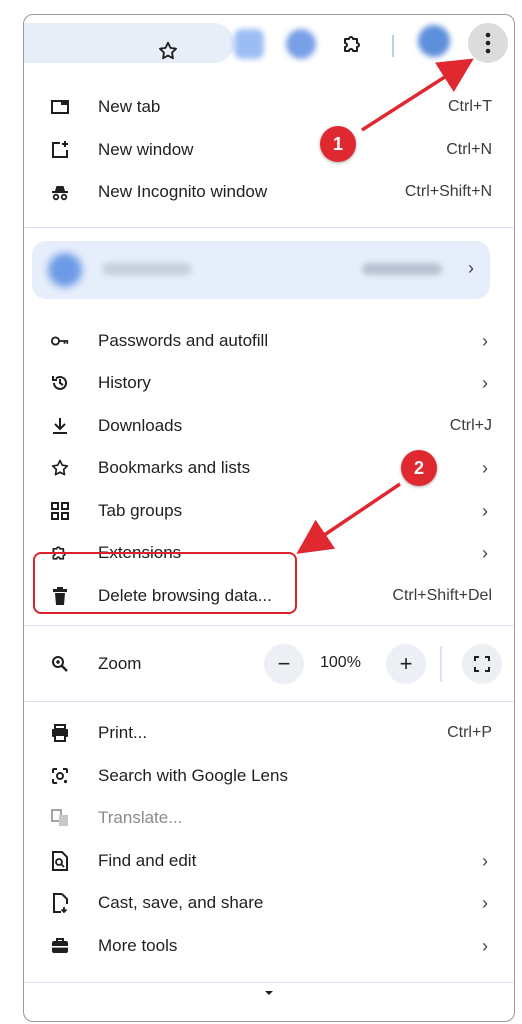 The width and height of the screenshot is (522, 1024). I want to click on key-icon, so click(60, 341).